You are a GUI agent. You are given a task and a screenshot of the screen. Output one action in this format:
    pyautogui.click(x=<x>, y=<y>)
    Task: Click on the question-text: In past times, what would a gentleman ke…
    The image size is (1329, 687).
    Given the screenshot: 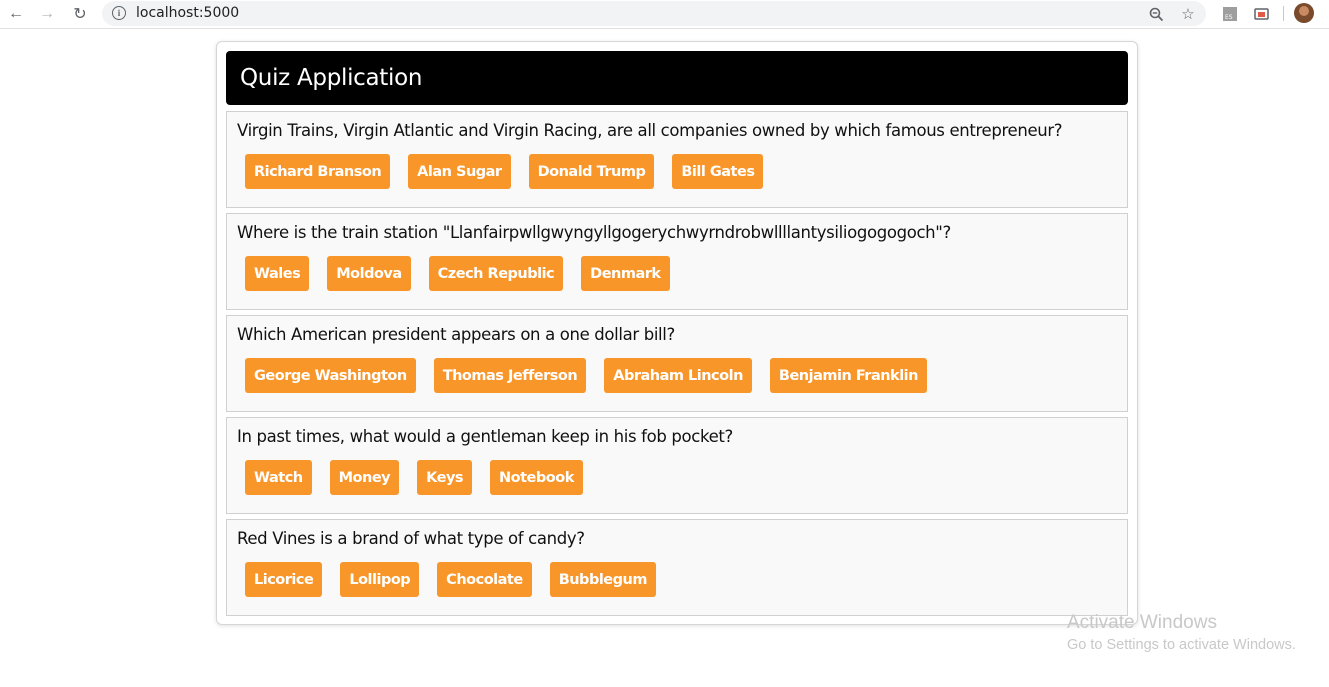 What is the action you would take?
    pyautogui.click(x=485, y=436)
    